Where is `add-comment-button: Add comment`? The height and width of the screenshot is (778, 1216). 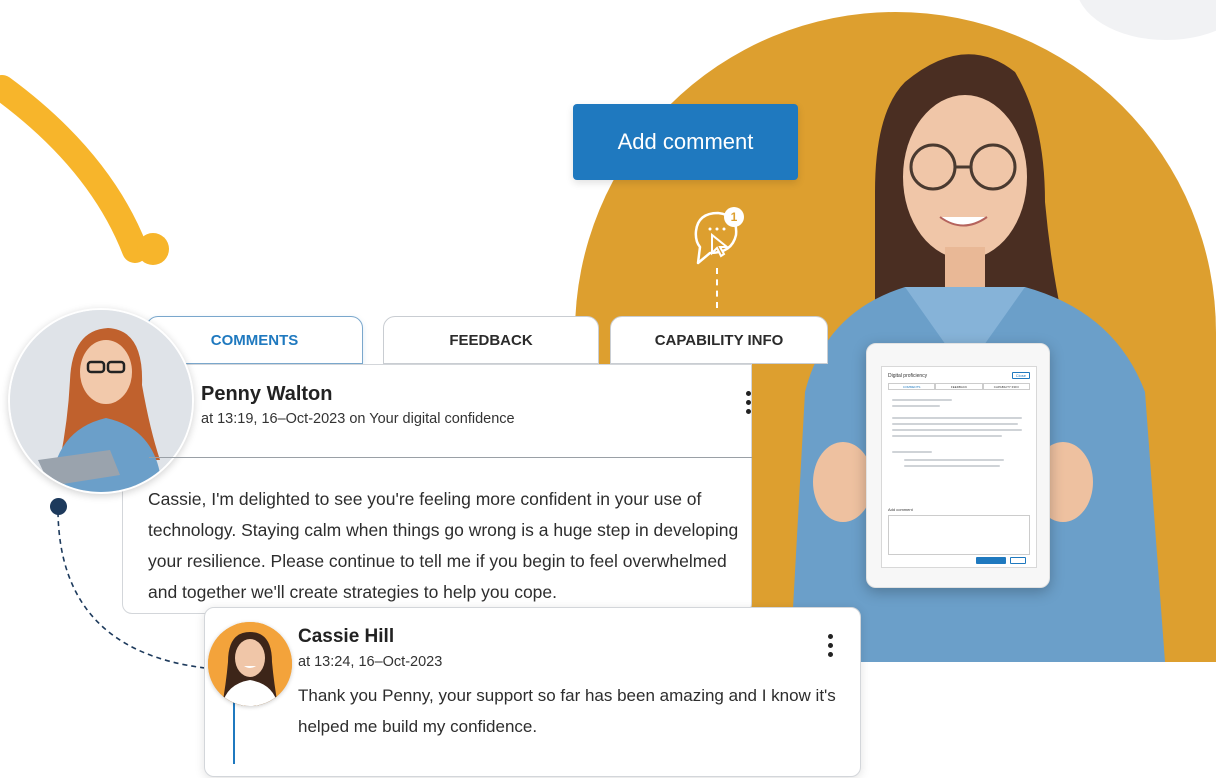 add-comment-button: Add comment is located at coordinates (685, 142).